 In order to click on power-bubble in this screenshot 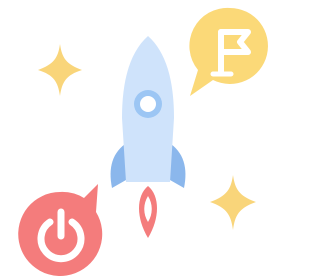, I will do `click(60, 230)`.